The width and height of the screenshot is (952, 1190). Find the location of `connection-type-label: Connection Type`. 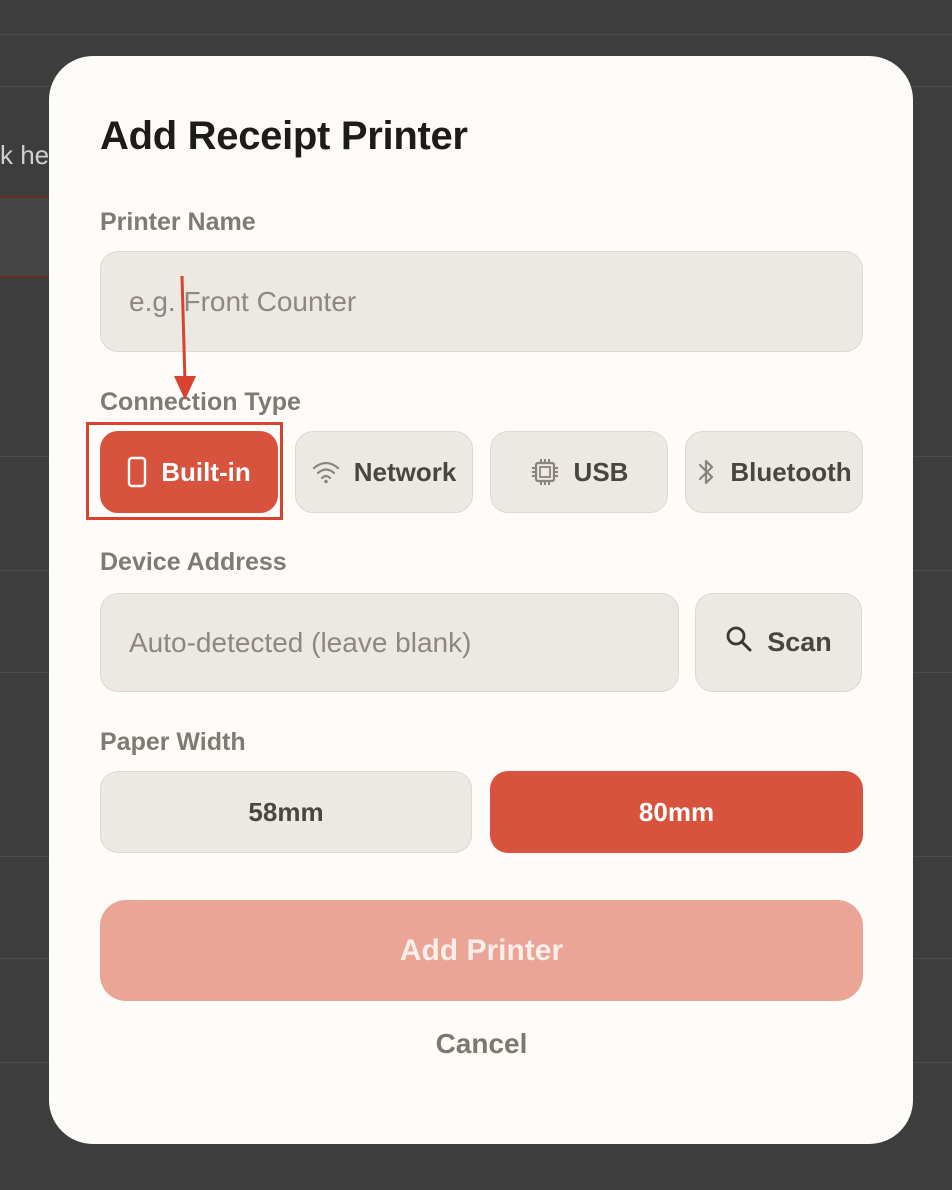

connection-type-label: Connection Type is located at coordinates (200, 402).